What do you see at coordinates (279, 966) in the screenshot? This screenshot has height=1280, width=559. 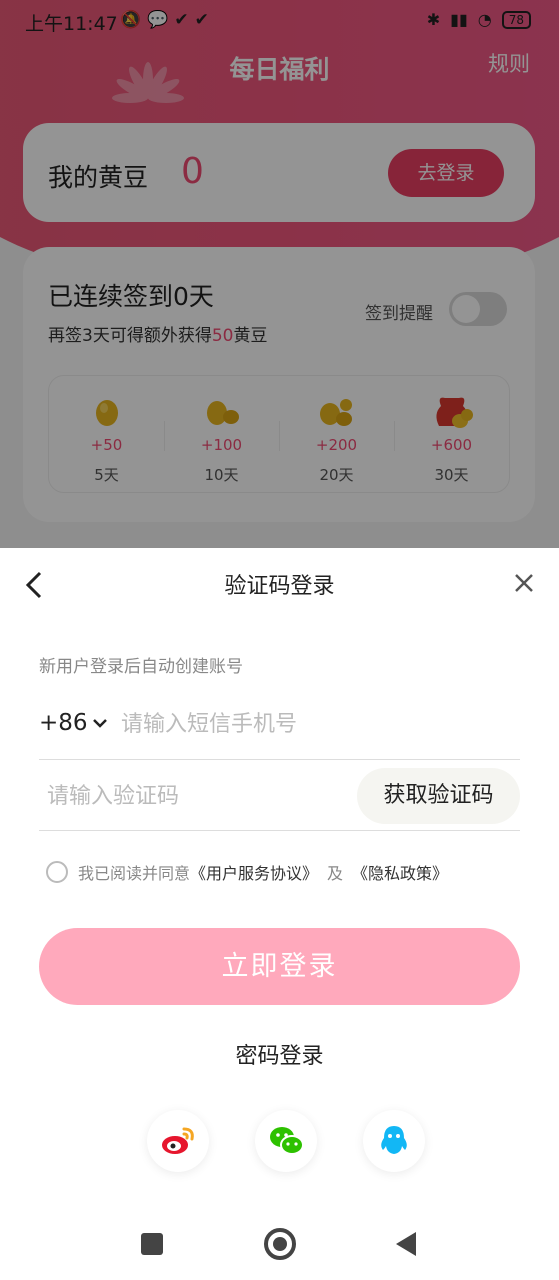 I see `login-submit-button: 立即登录` at bounding box center [279, 966].